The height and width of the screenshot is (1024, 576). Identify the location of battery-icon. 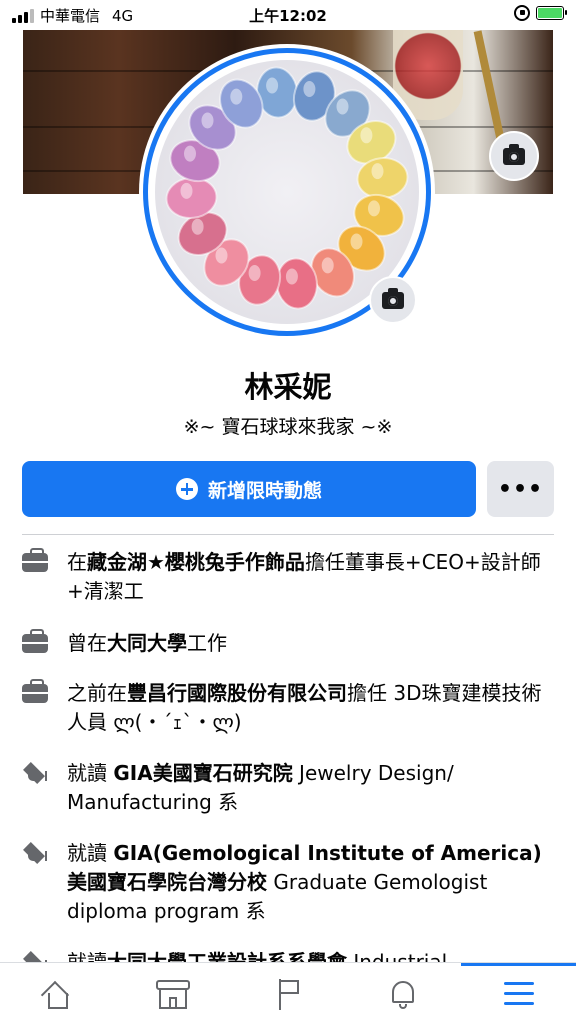
(551, 13).